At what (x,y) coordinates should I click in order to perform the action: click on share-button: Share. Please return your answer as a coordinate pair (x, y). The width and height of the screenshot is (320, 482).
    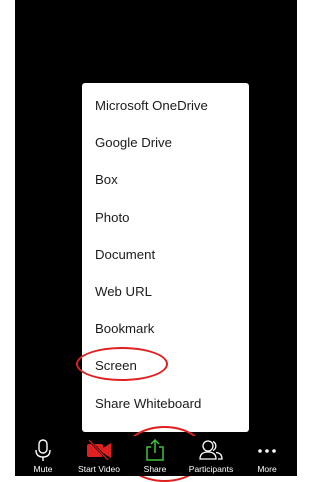
    Looking at the image, I should click on (155, 456).